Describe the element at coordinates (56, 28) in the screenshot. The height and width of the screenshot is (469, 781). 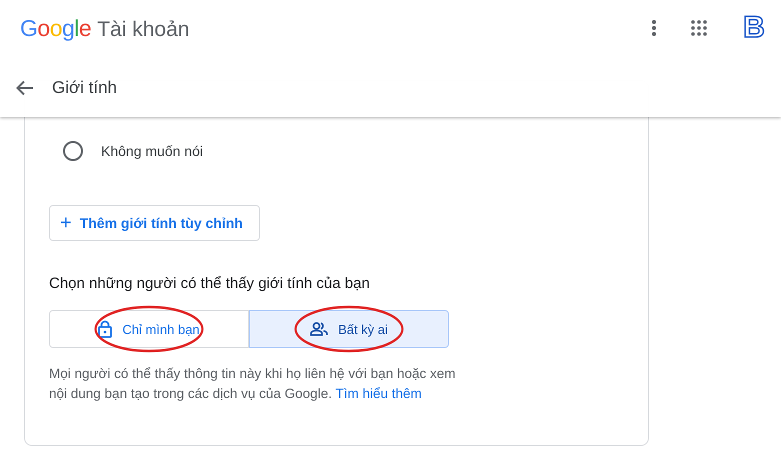
I see `google-logo: Google` at that location.